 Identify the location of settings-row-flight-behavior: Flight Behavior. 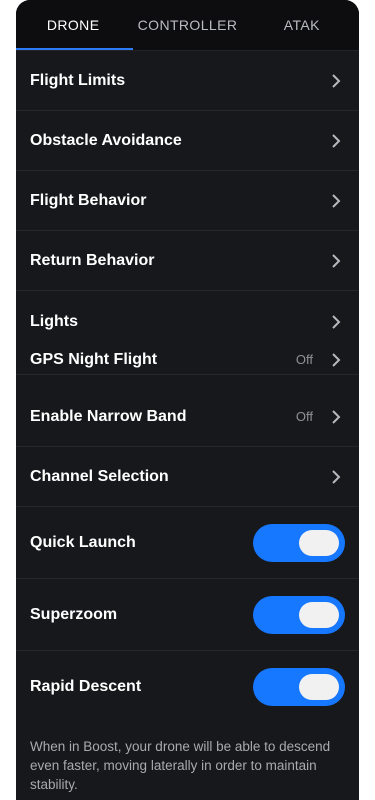
(187, 201).